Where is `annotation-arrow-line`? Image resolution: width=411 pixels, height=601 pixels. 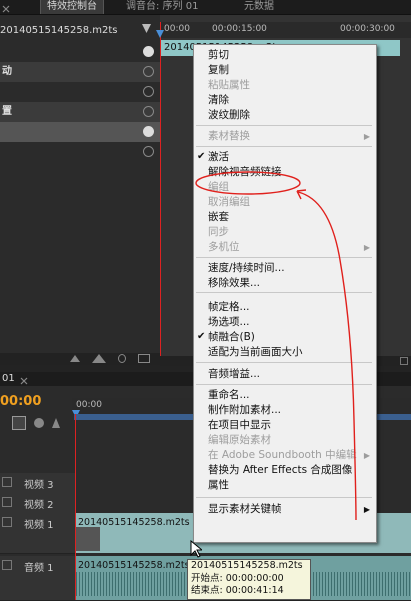
annotation-arrow-line is located at coordinates (327, 356).